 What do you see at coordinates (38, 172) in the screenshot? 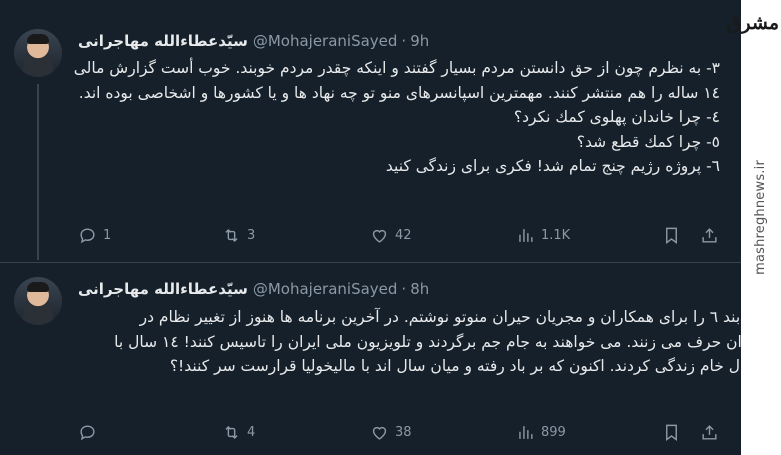
I see `thread-line` at bounding box center [38, 172].